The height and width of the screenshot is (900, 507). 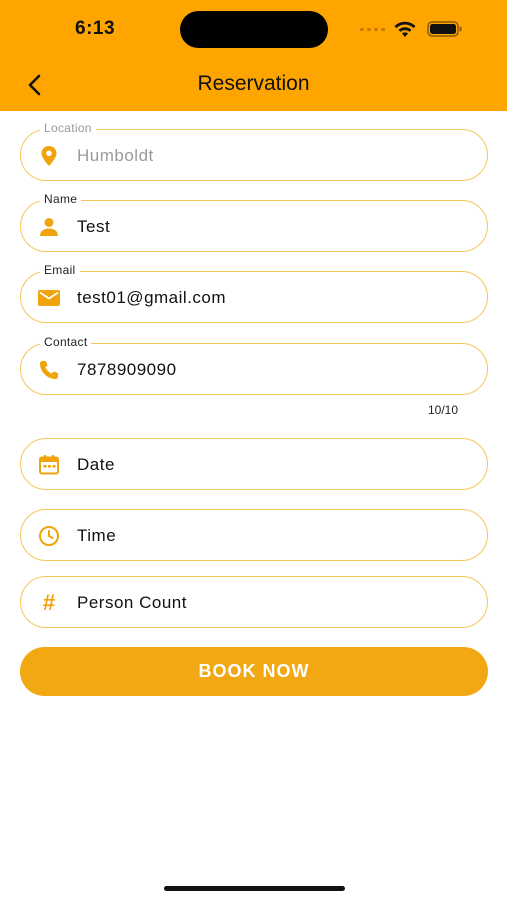 I want to click on contact-input: 7878909090, so click(x=127, y=370).